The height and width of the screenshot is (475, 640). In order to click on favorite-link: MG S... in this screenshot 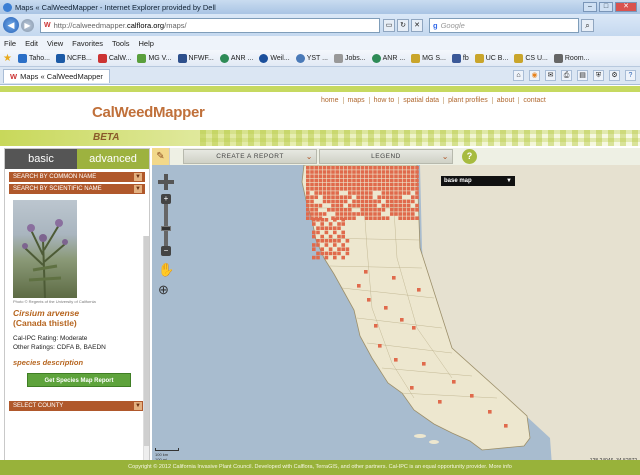, I will do `click(428, 58)`.